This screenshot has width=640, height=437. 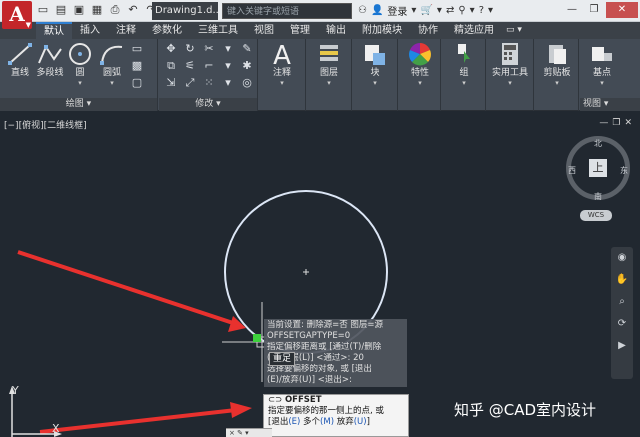 I want to click on tab-annotate: 注释, so click(x=126, y=30).